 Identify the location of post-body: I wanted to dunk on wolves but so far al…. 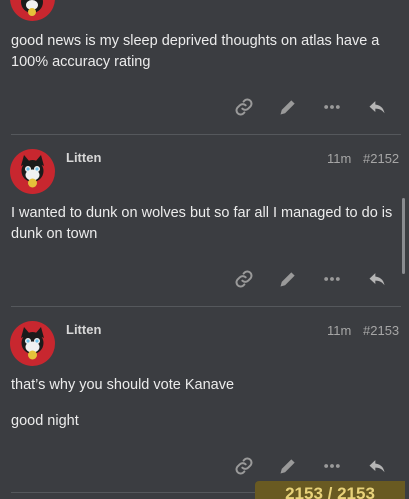
(202, 223).